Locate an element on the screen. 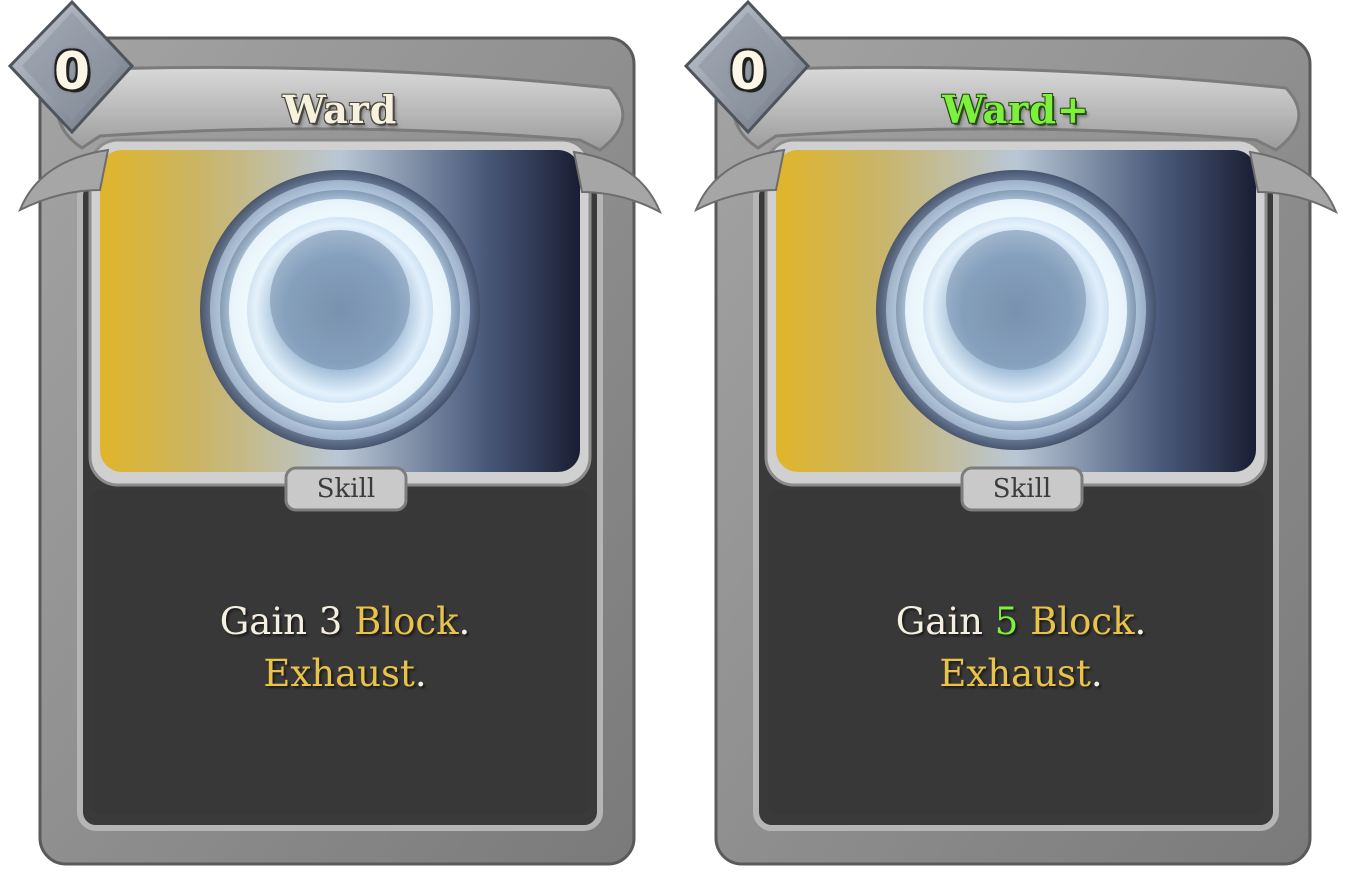  block-amount: 3 is located at coordinates (330, 621).